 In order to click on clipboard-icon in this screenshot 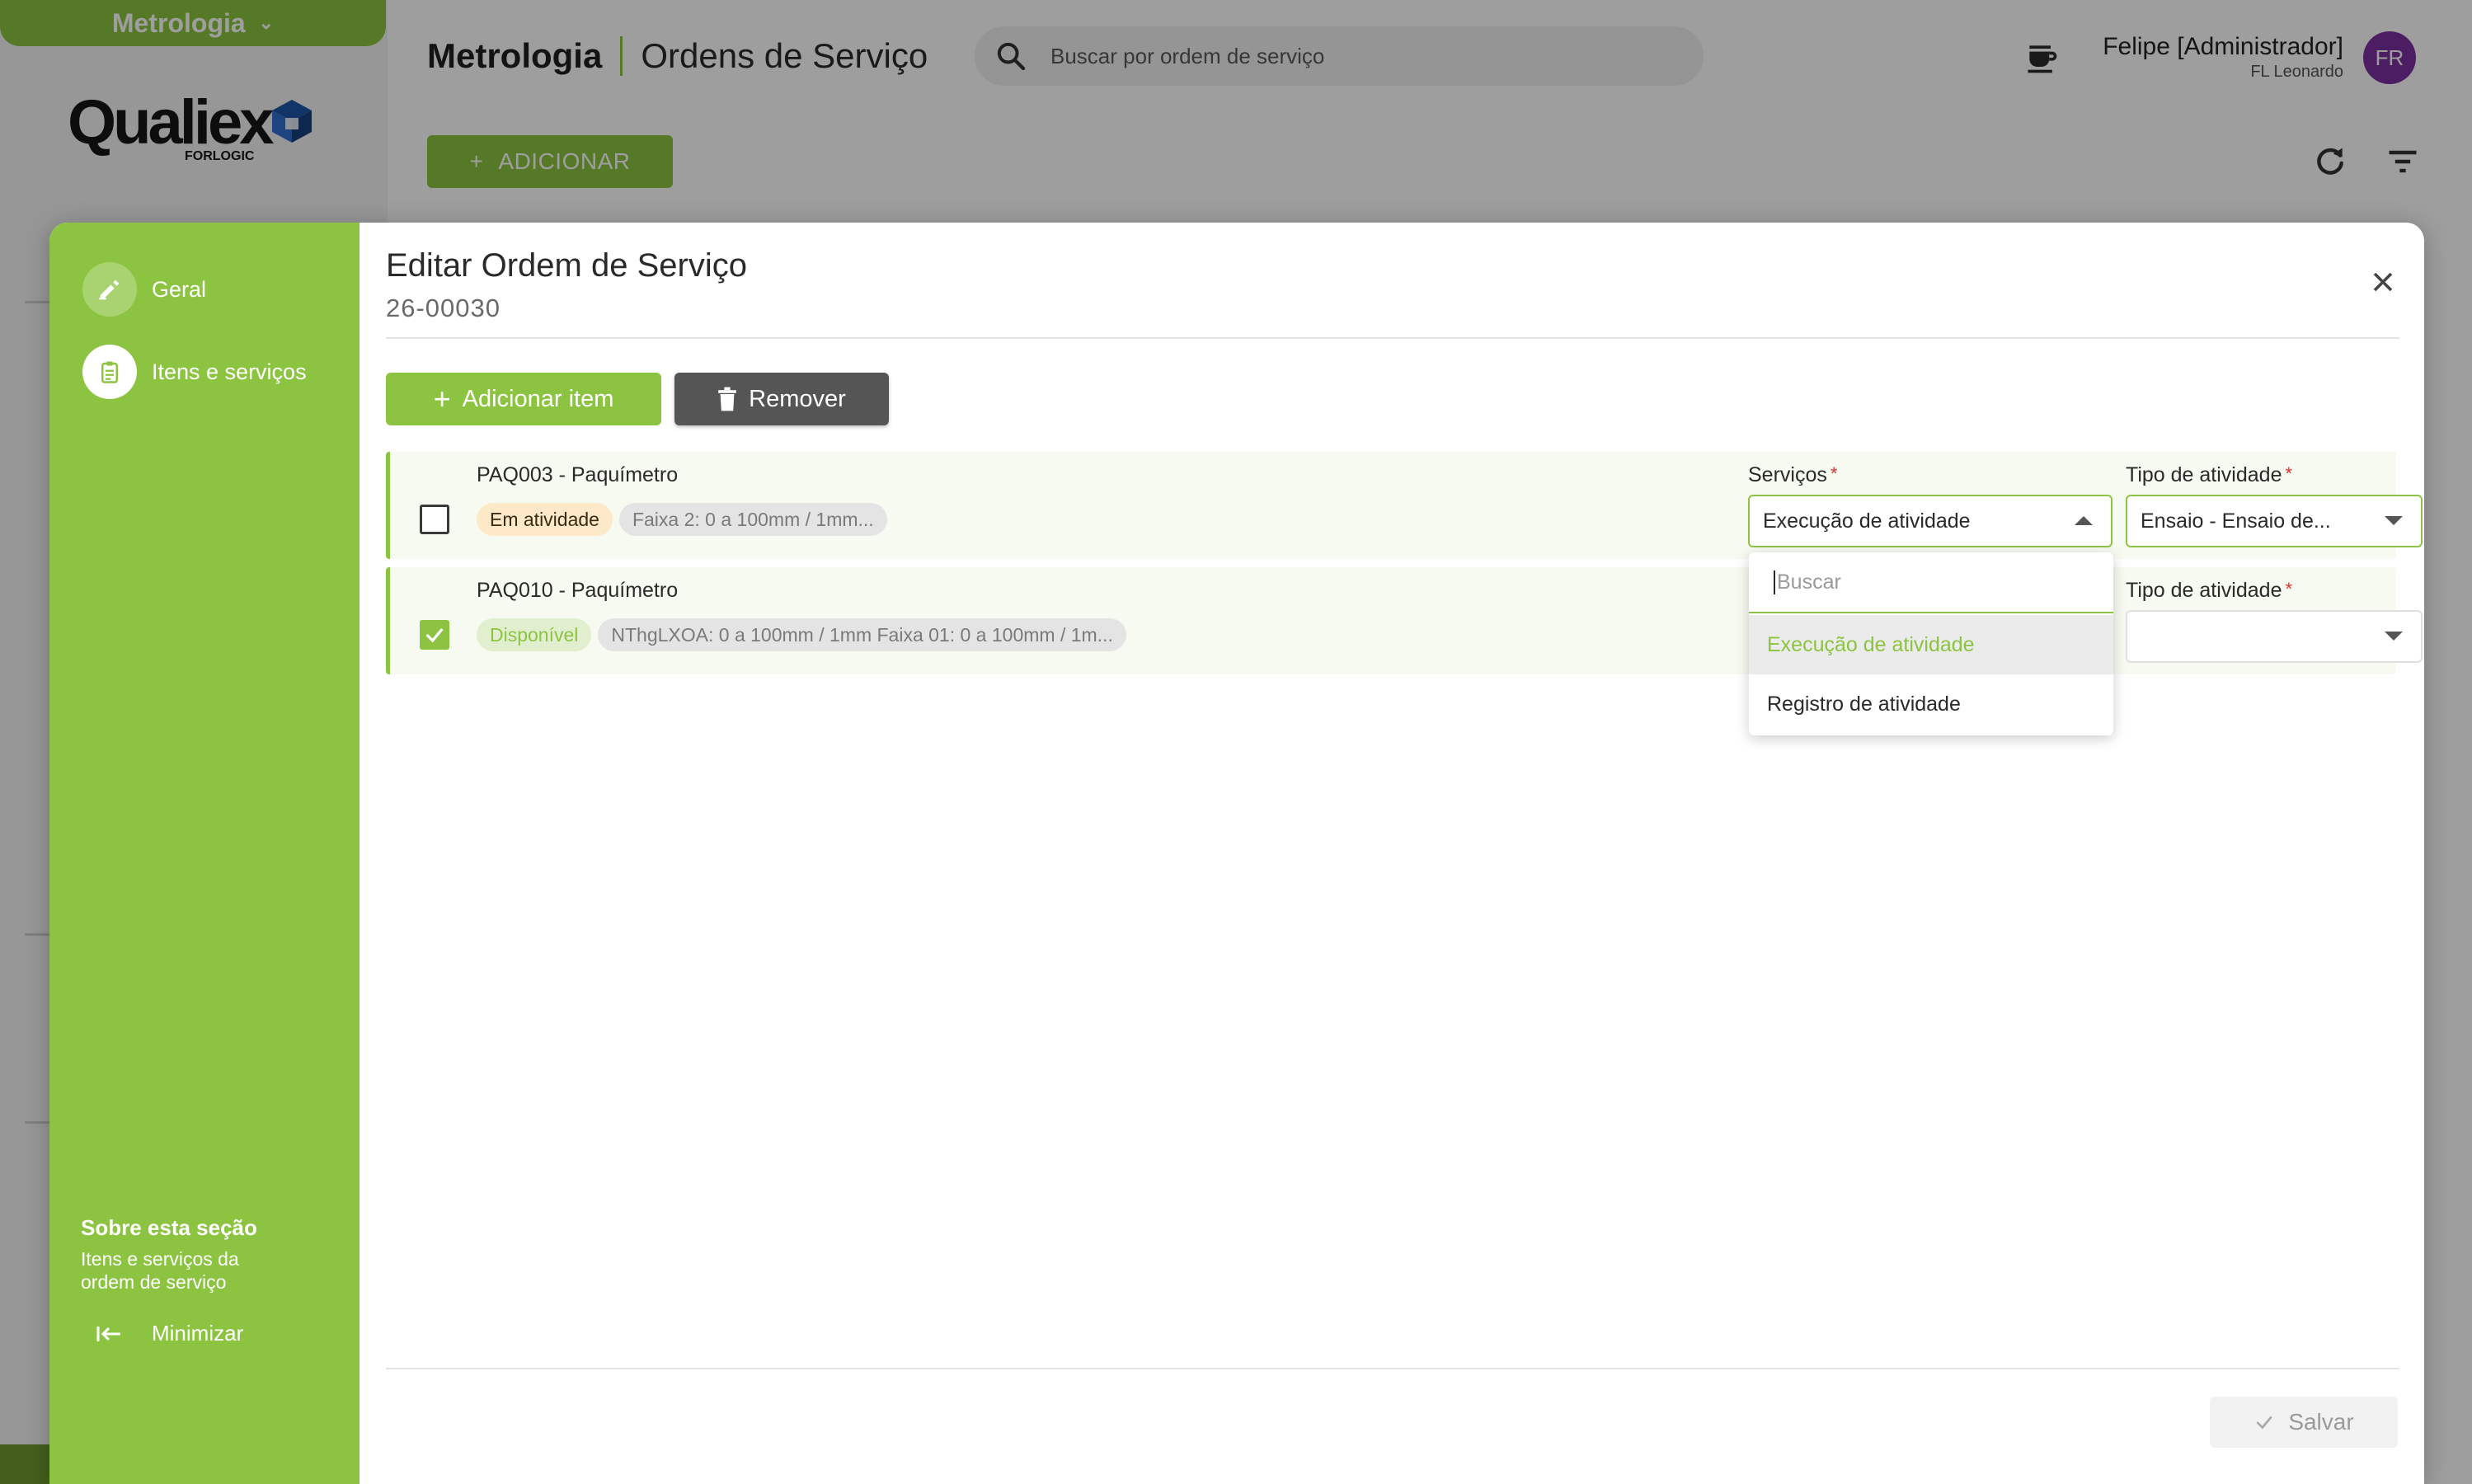, I will do `click(109, 372)`.